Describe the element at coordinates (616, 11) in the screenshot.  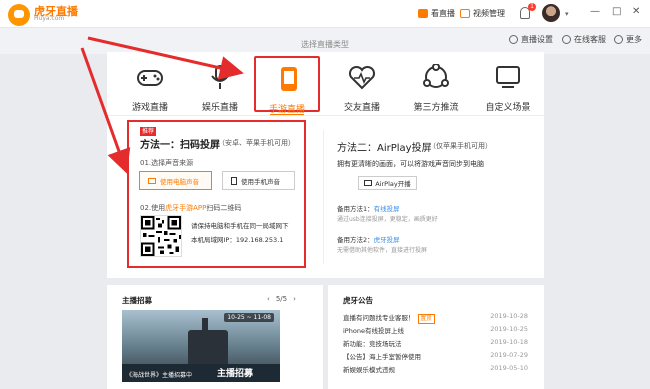
I see `maximize-icon: □` at that location.